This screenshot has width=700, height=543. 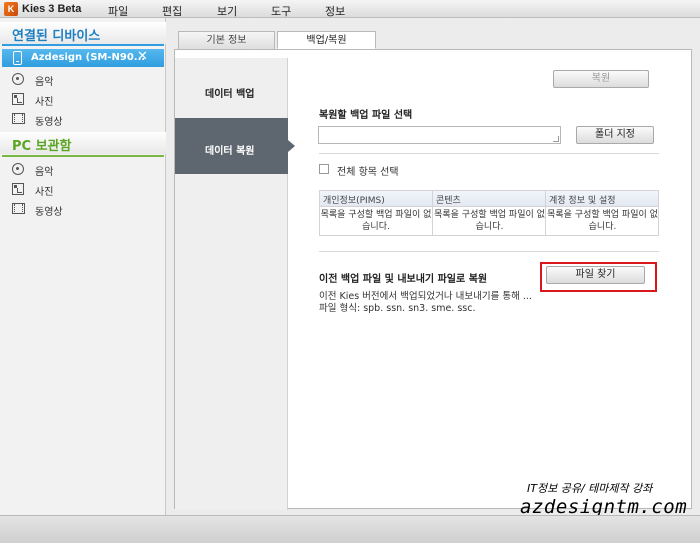 What do you see at coordinates (82, 189) in the screenshot?
I see `sidebar-item-pc-photo: 사진` at bounding box center [82, 189].